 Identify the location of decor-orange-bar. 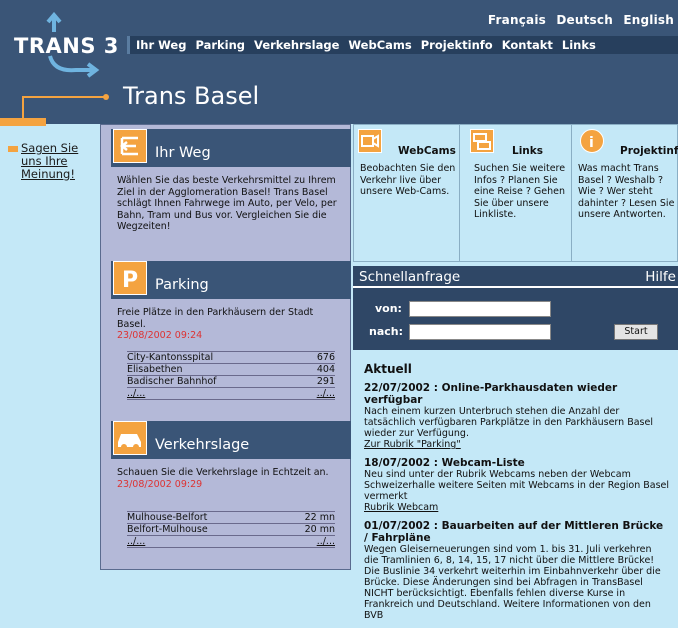
(23, 122).